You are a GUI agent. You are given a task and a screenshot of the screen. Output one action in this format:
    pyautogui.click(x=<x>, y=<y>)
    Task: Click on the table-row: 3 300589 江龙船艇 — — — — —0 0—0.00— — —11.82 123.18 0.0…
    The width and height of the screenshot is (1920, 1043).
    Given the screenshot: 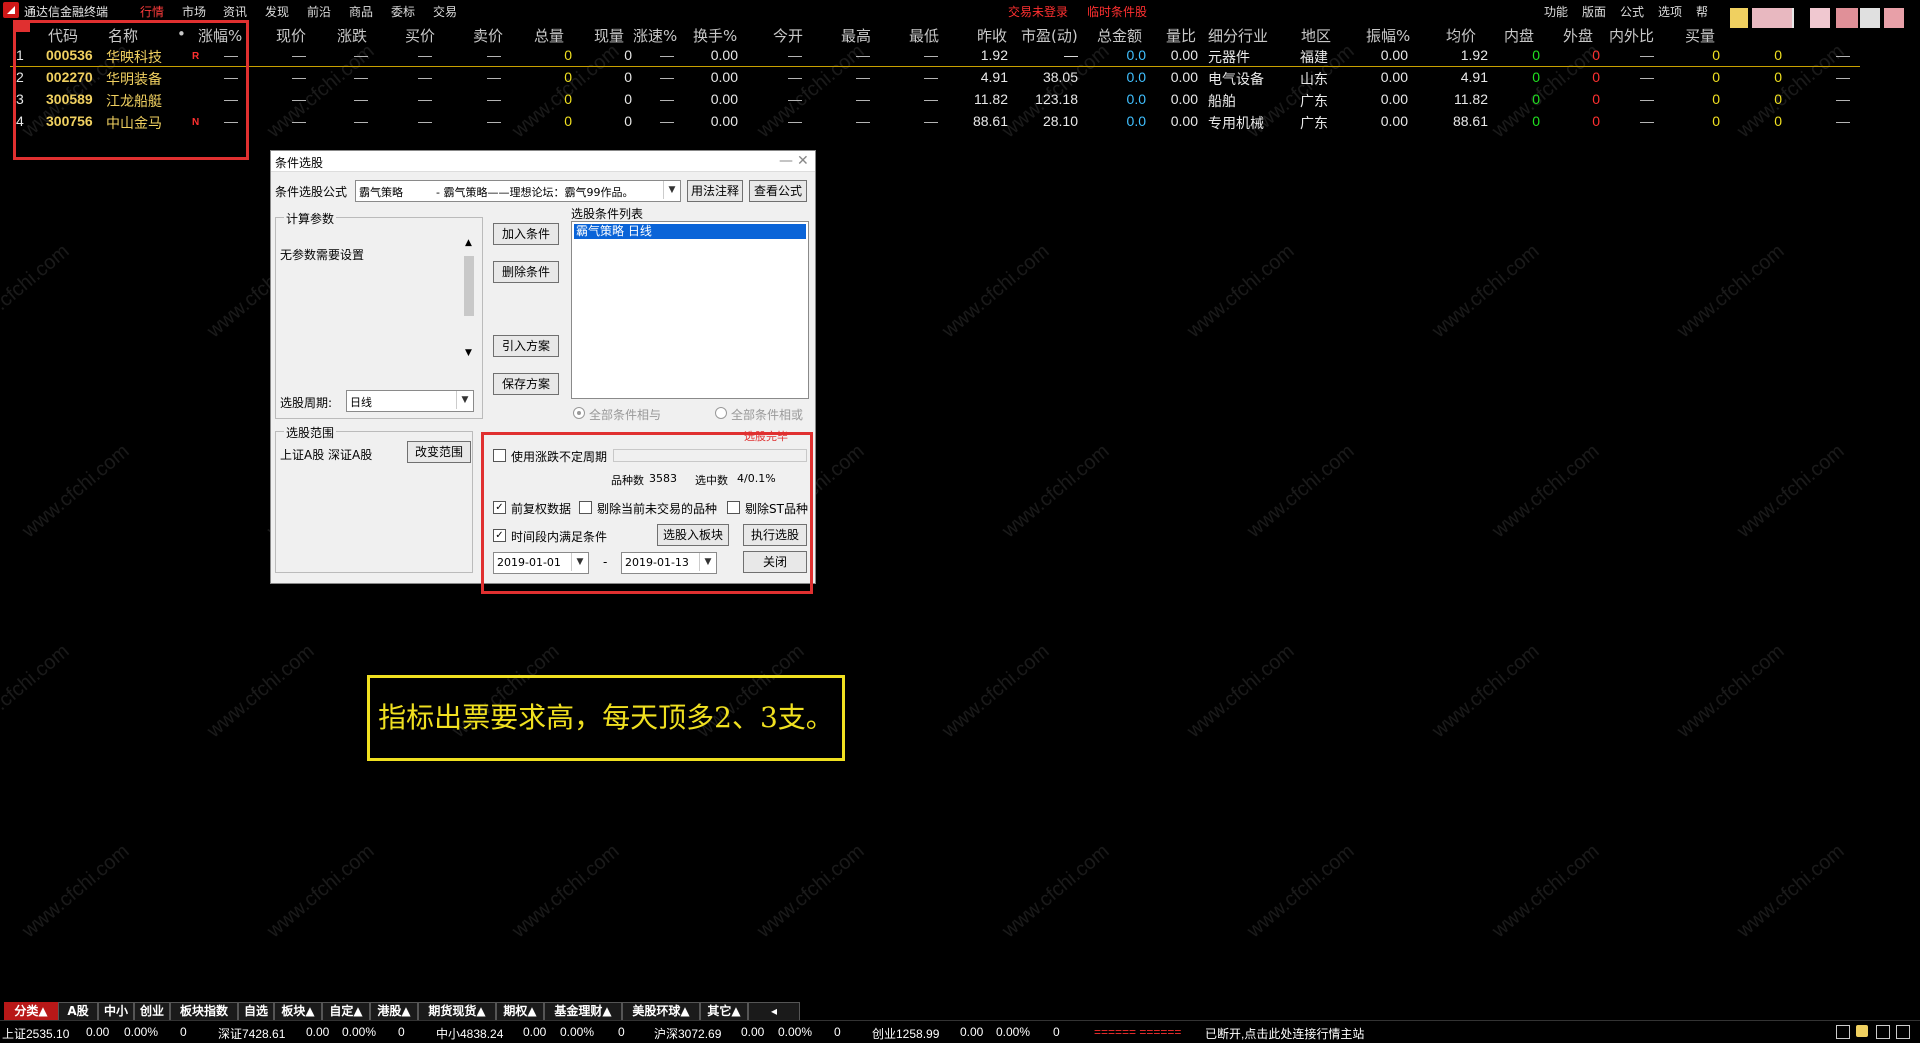 What is the action you would take?
    pyautogui.click(x=960, y=99)
    